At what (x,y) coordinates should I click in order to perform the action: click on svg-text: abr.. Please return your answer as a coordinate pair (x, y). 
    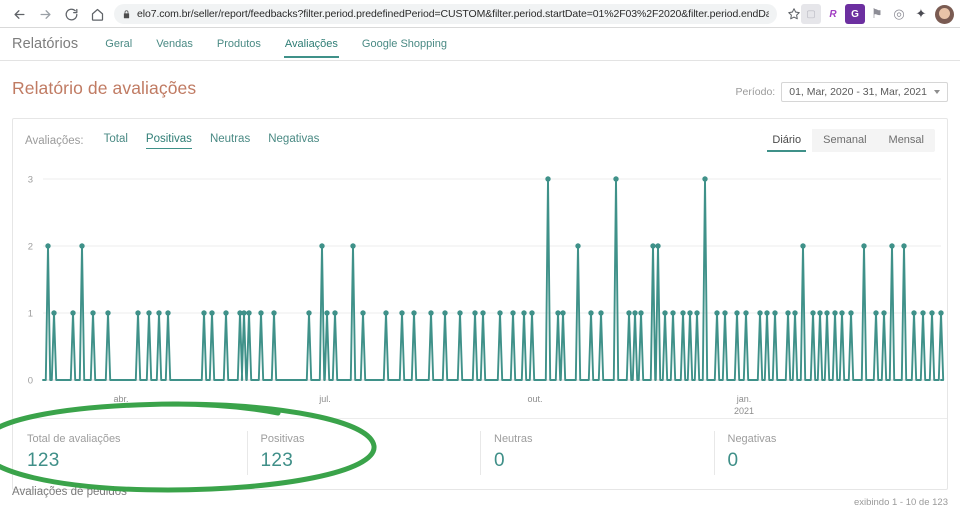
    Looking at the image, I should click on (120, 399).